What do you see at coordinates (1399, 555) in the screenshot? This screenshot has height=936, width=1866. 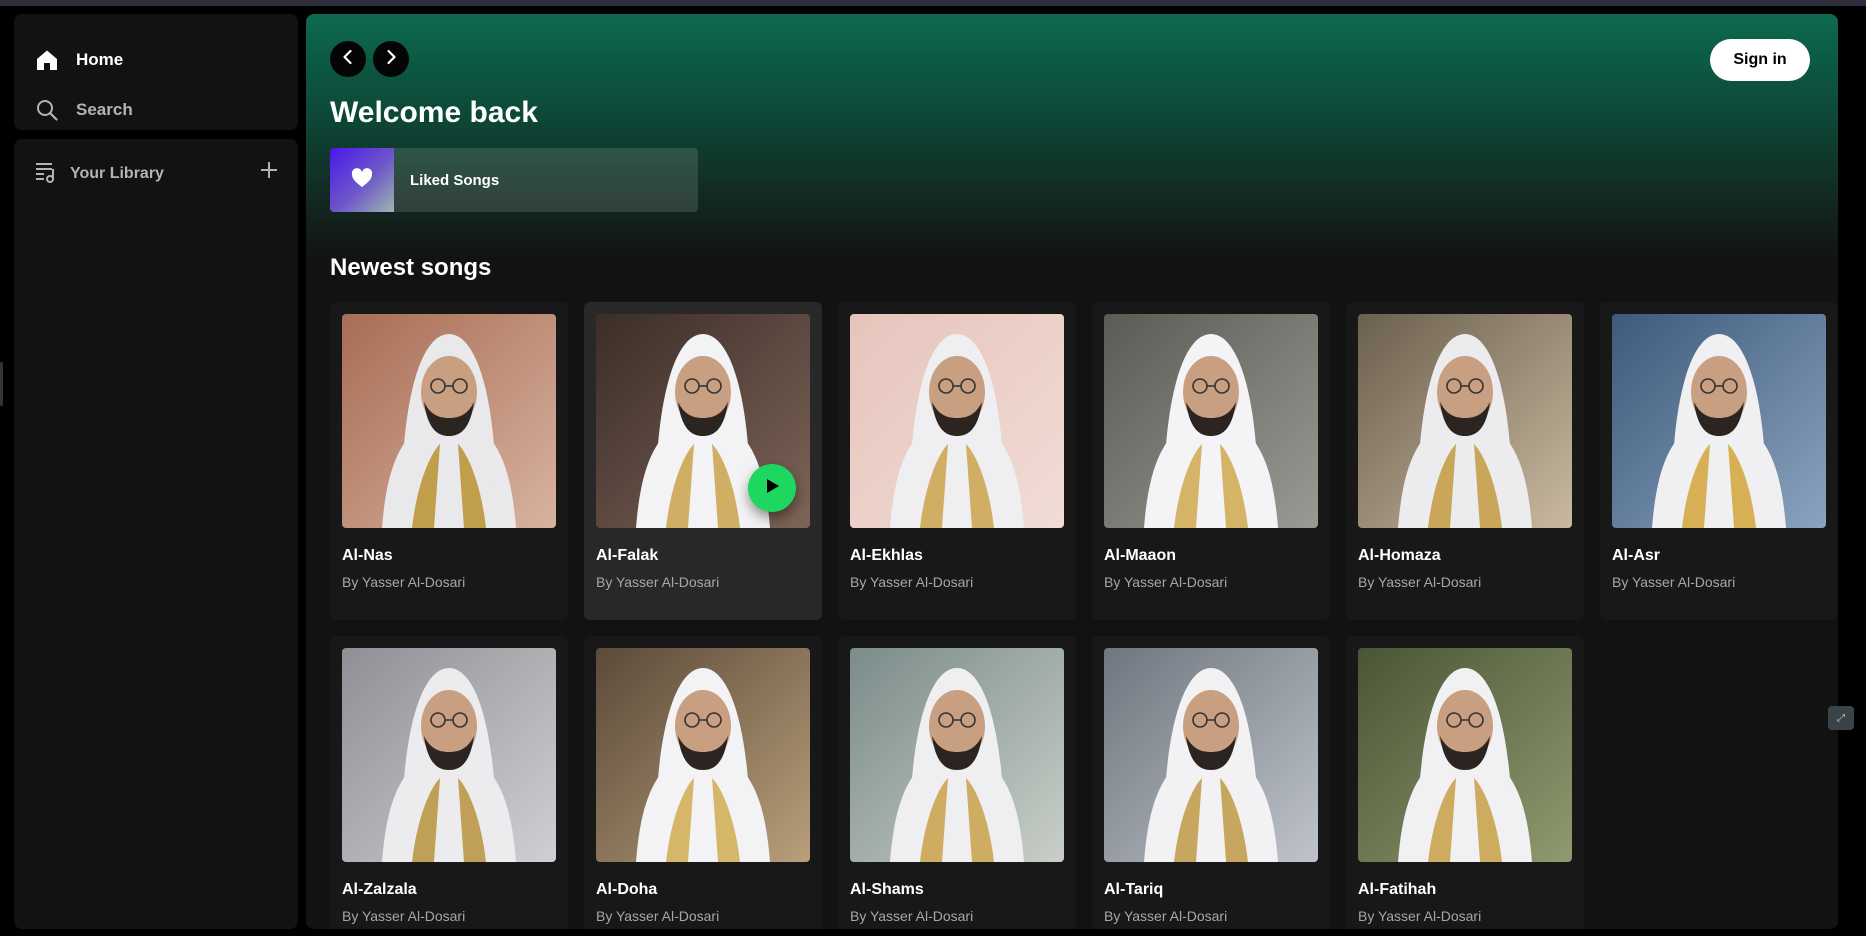 I see `song-title: Al-Homaza` at bounding box center [1399, 555].